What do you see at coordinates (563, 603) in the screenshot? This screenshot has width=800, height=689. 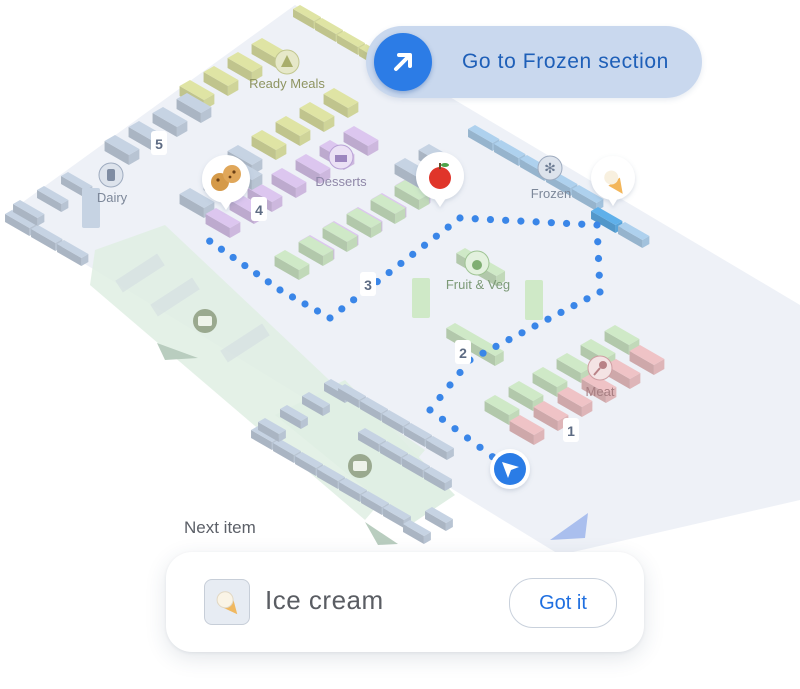 I see `got-it-button: Got it` at bounding box center [563, 603].